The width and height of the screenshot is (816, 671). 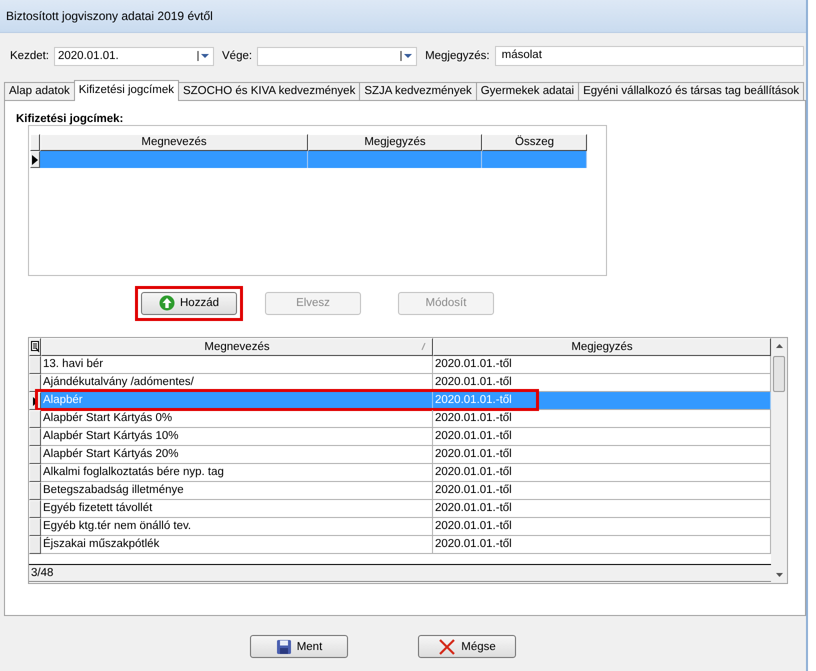 What do you see at coordinates (237, 419) in the screenshot?
I see `table-cell: Alapbér Start Kártyás 0%` at bounding box center [237, 419].